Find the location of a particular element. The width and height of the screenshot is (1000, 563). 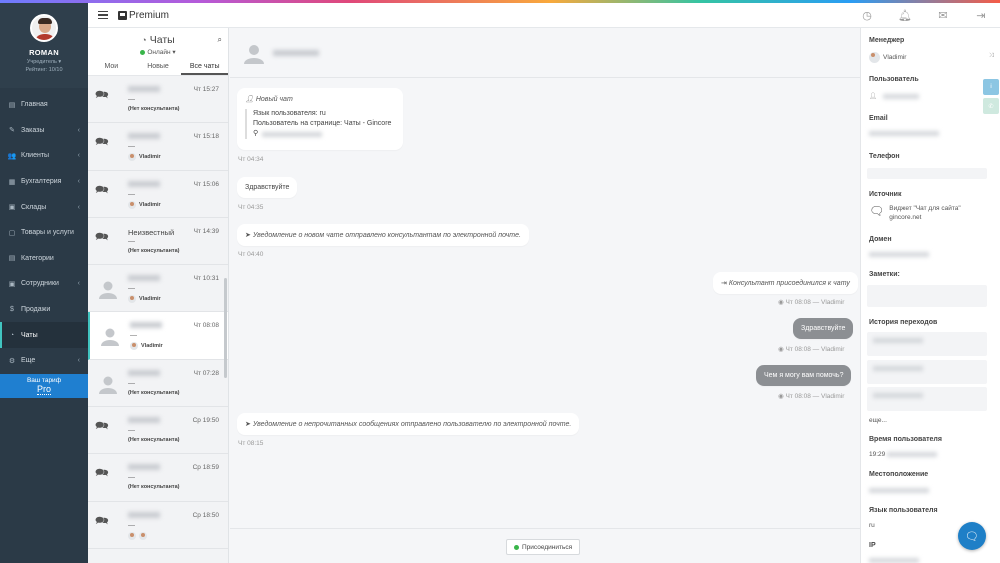

chat-list-item: 🗪︎ Ср 18:59 — (Нет консультанта) is located at coordinates (158, 478).